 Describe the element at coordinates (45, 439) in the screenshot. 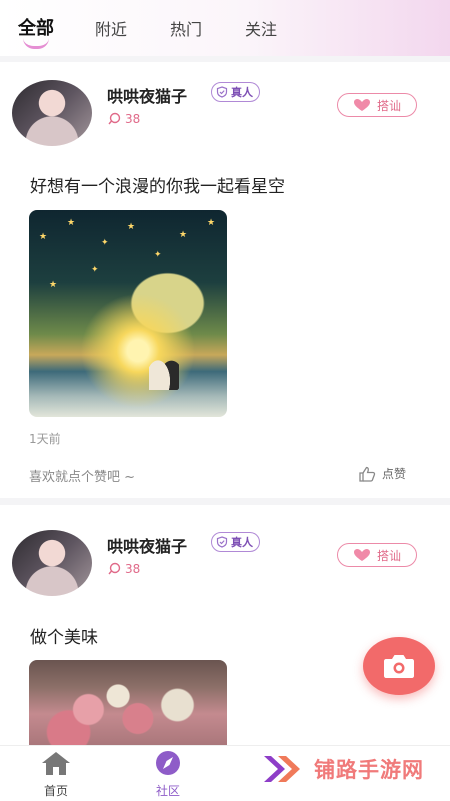

I see `post-time: 1天前` at that location.